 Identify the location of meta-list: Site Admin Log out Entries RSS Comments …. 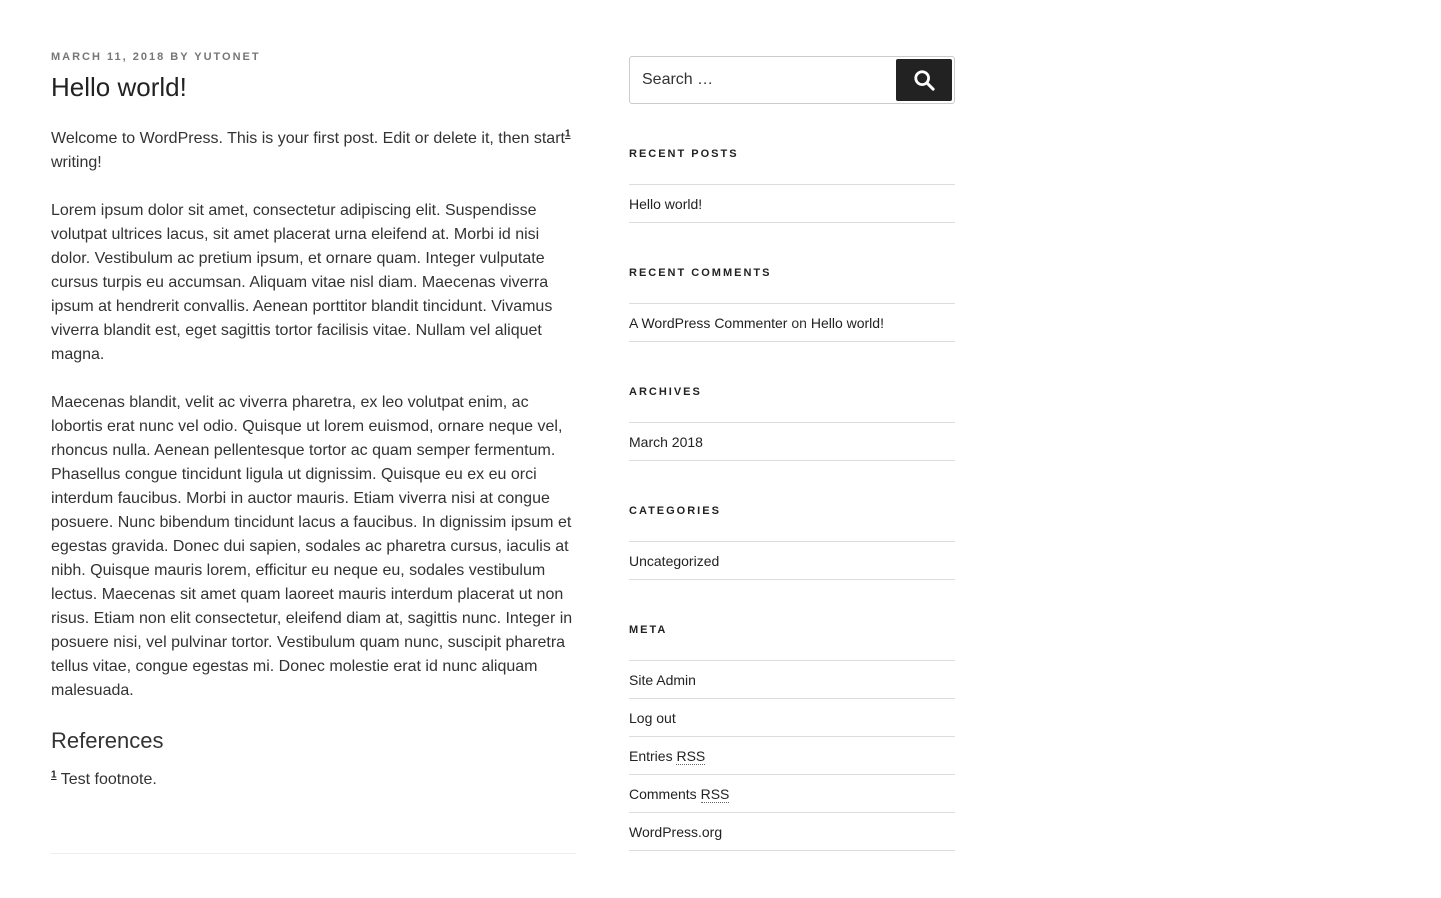
(792, 755).